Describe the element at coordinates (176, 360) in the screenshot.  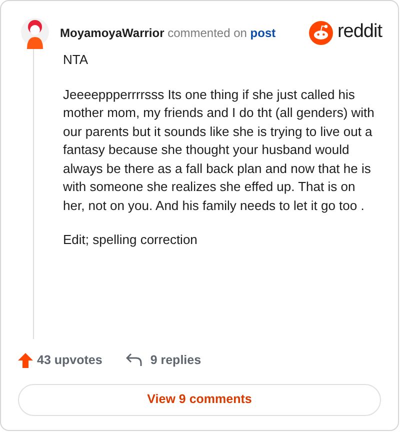
I see `reply-count: 9 replies` at that location.